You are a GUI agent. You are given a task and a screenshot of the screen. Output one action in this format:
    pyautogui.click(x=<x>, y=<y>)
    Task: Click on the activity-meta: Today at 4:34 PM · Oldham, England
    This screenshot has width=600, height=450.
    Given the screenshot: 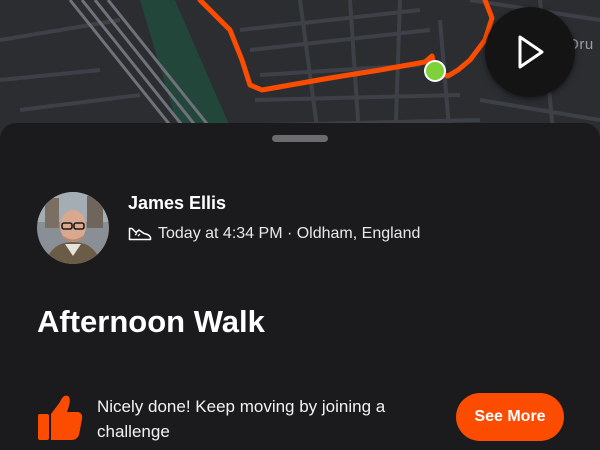 What is the action you would take?
    pyautogui.click(x=274, y=234)
    